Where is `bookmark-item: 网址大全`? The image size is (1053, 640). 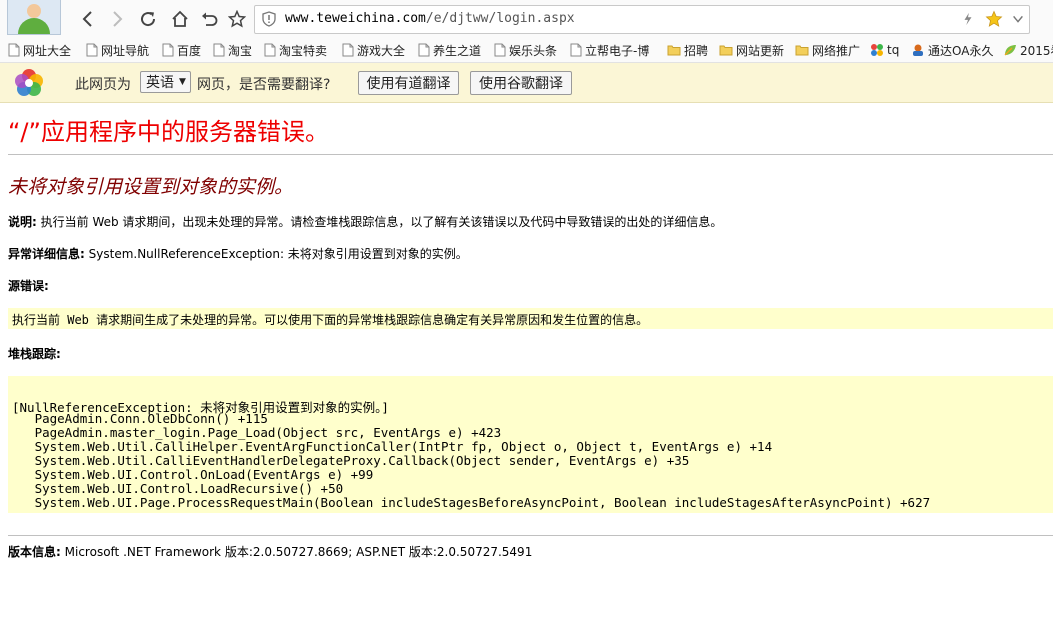 bookmark-item: 网址大全 is located at coordinates (39, 50).